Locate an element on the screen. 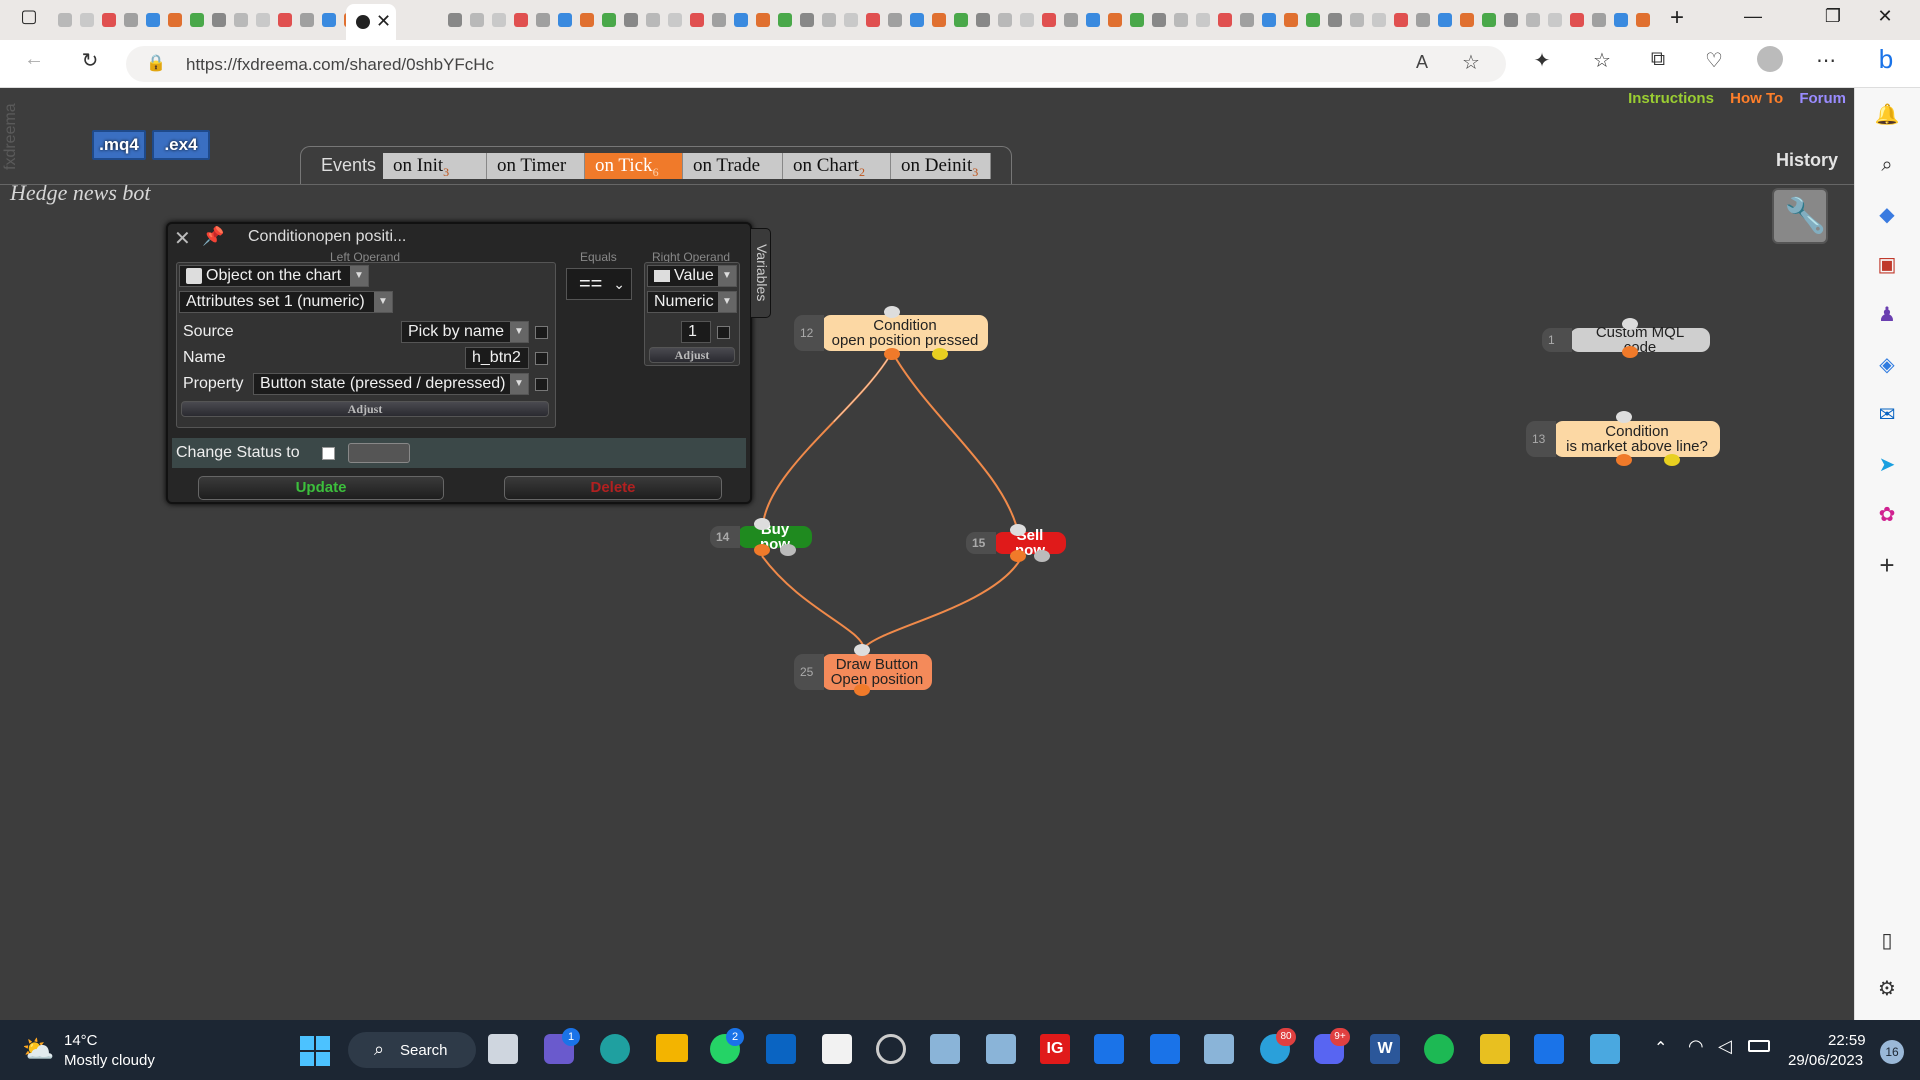 The width and height of the screenshot is (1920, 1080). node-1-custom-mql-code: 1 Custom MQL code is located at coordinates (1626, 340).